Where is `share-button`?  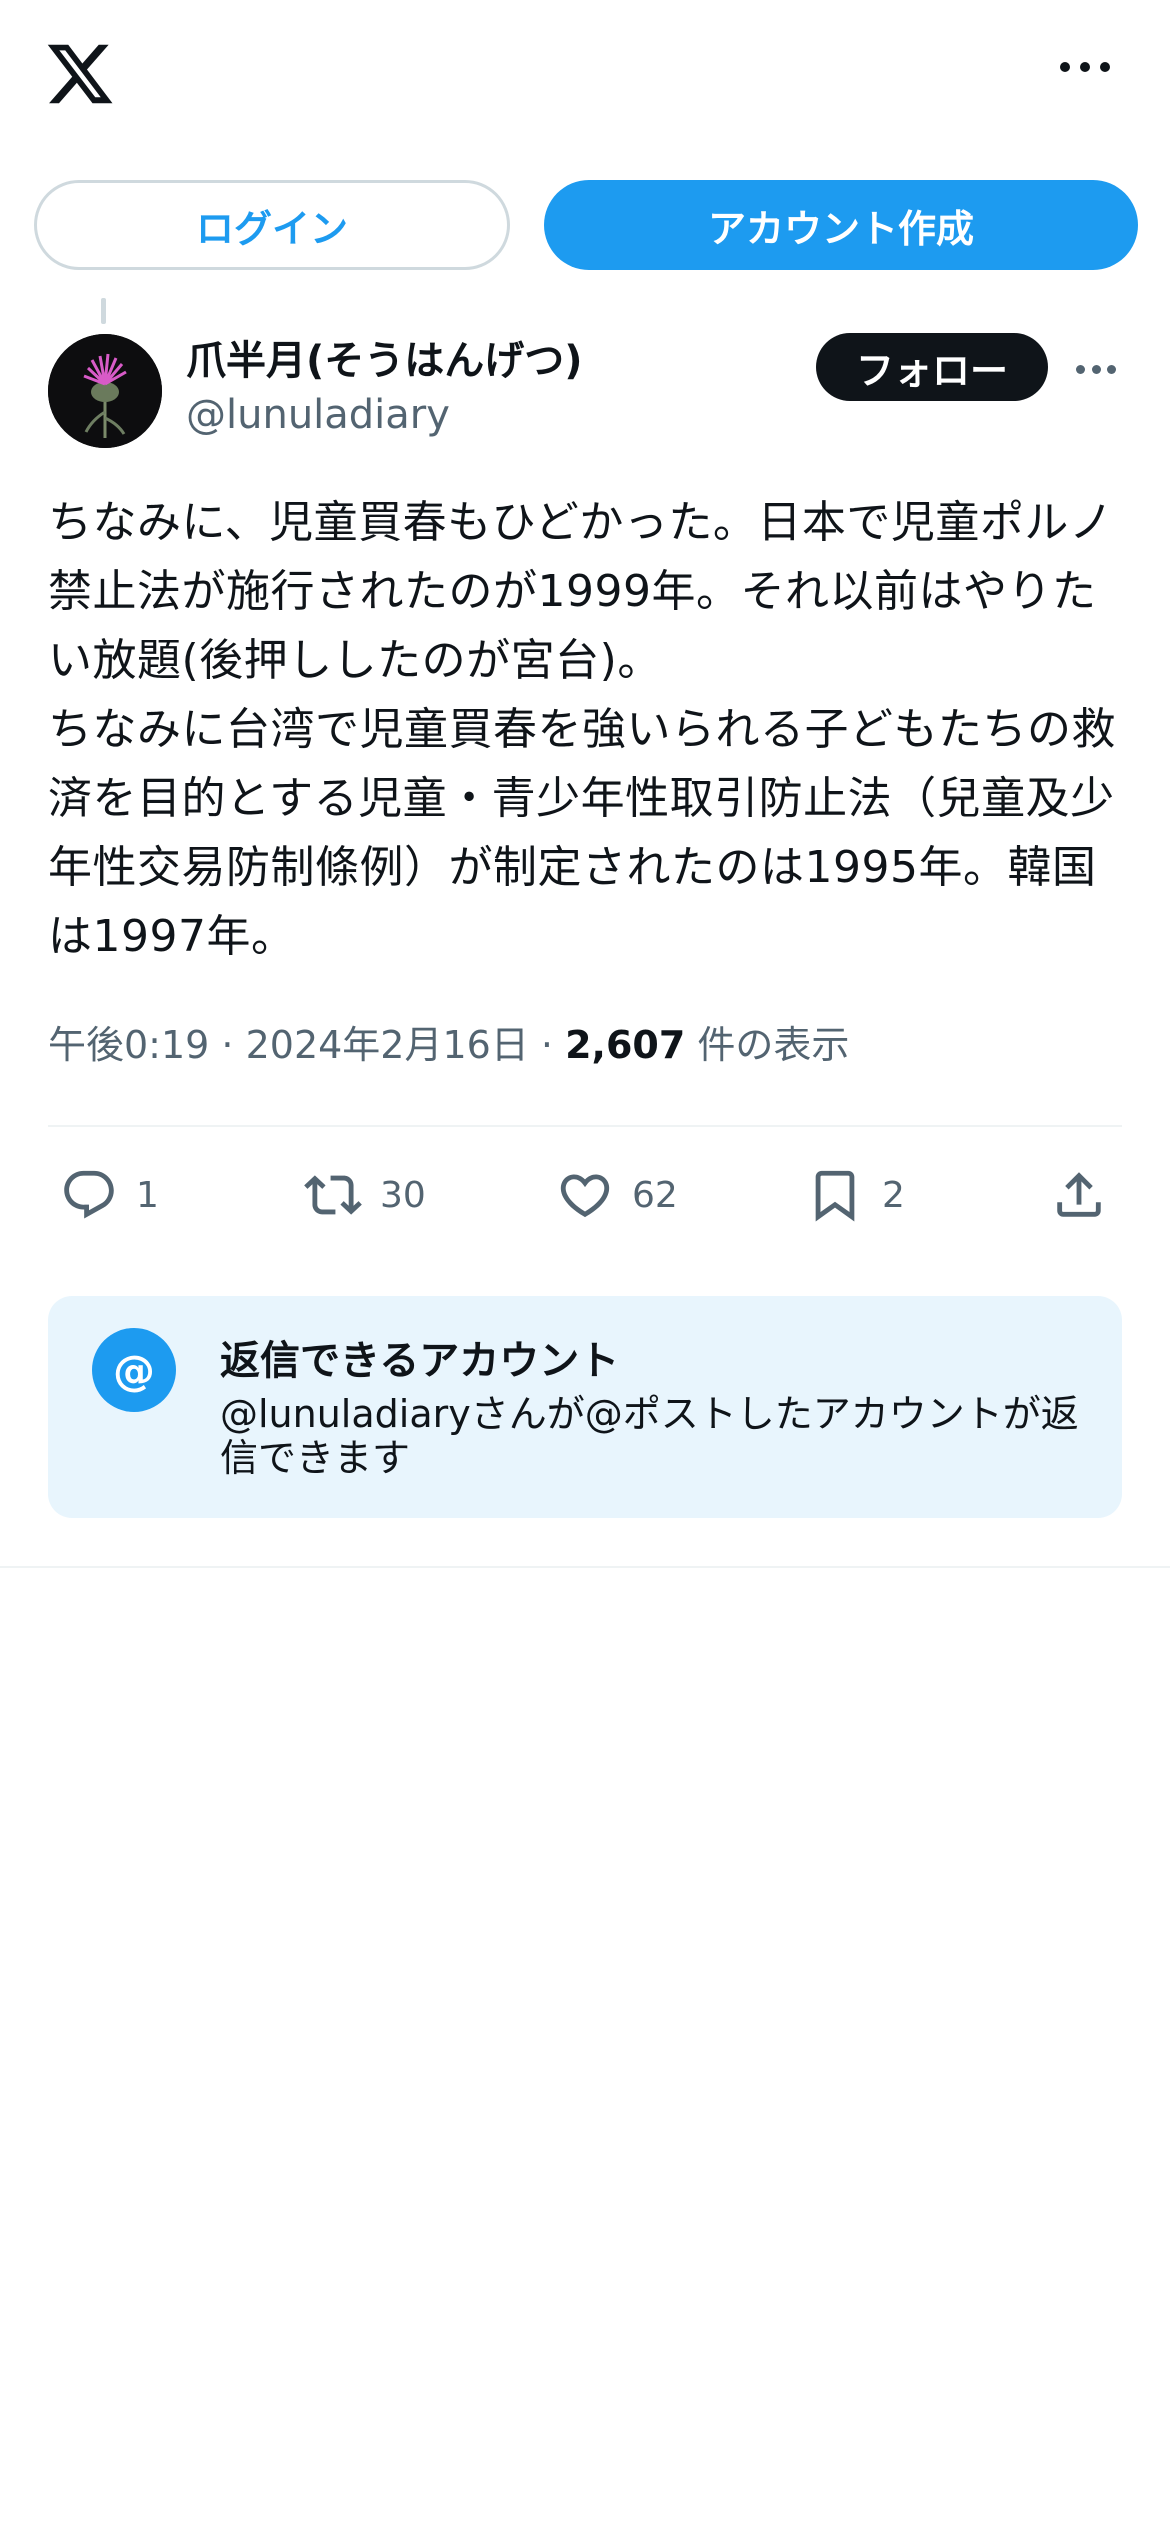
share-button is located at coordinates (1088, 1195).